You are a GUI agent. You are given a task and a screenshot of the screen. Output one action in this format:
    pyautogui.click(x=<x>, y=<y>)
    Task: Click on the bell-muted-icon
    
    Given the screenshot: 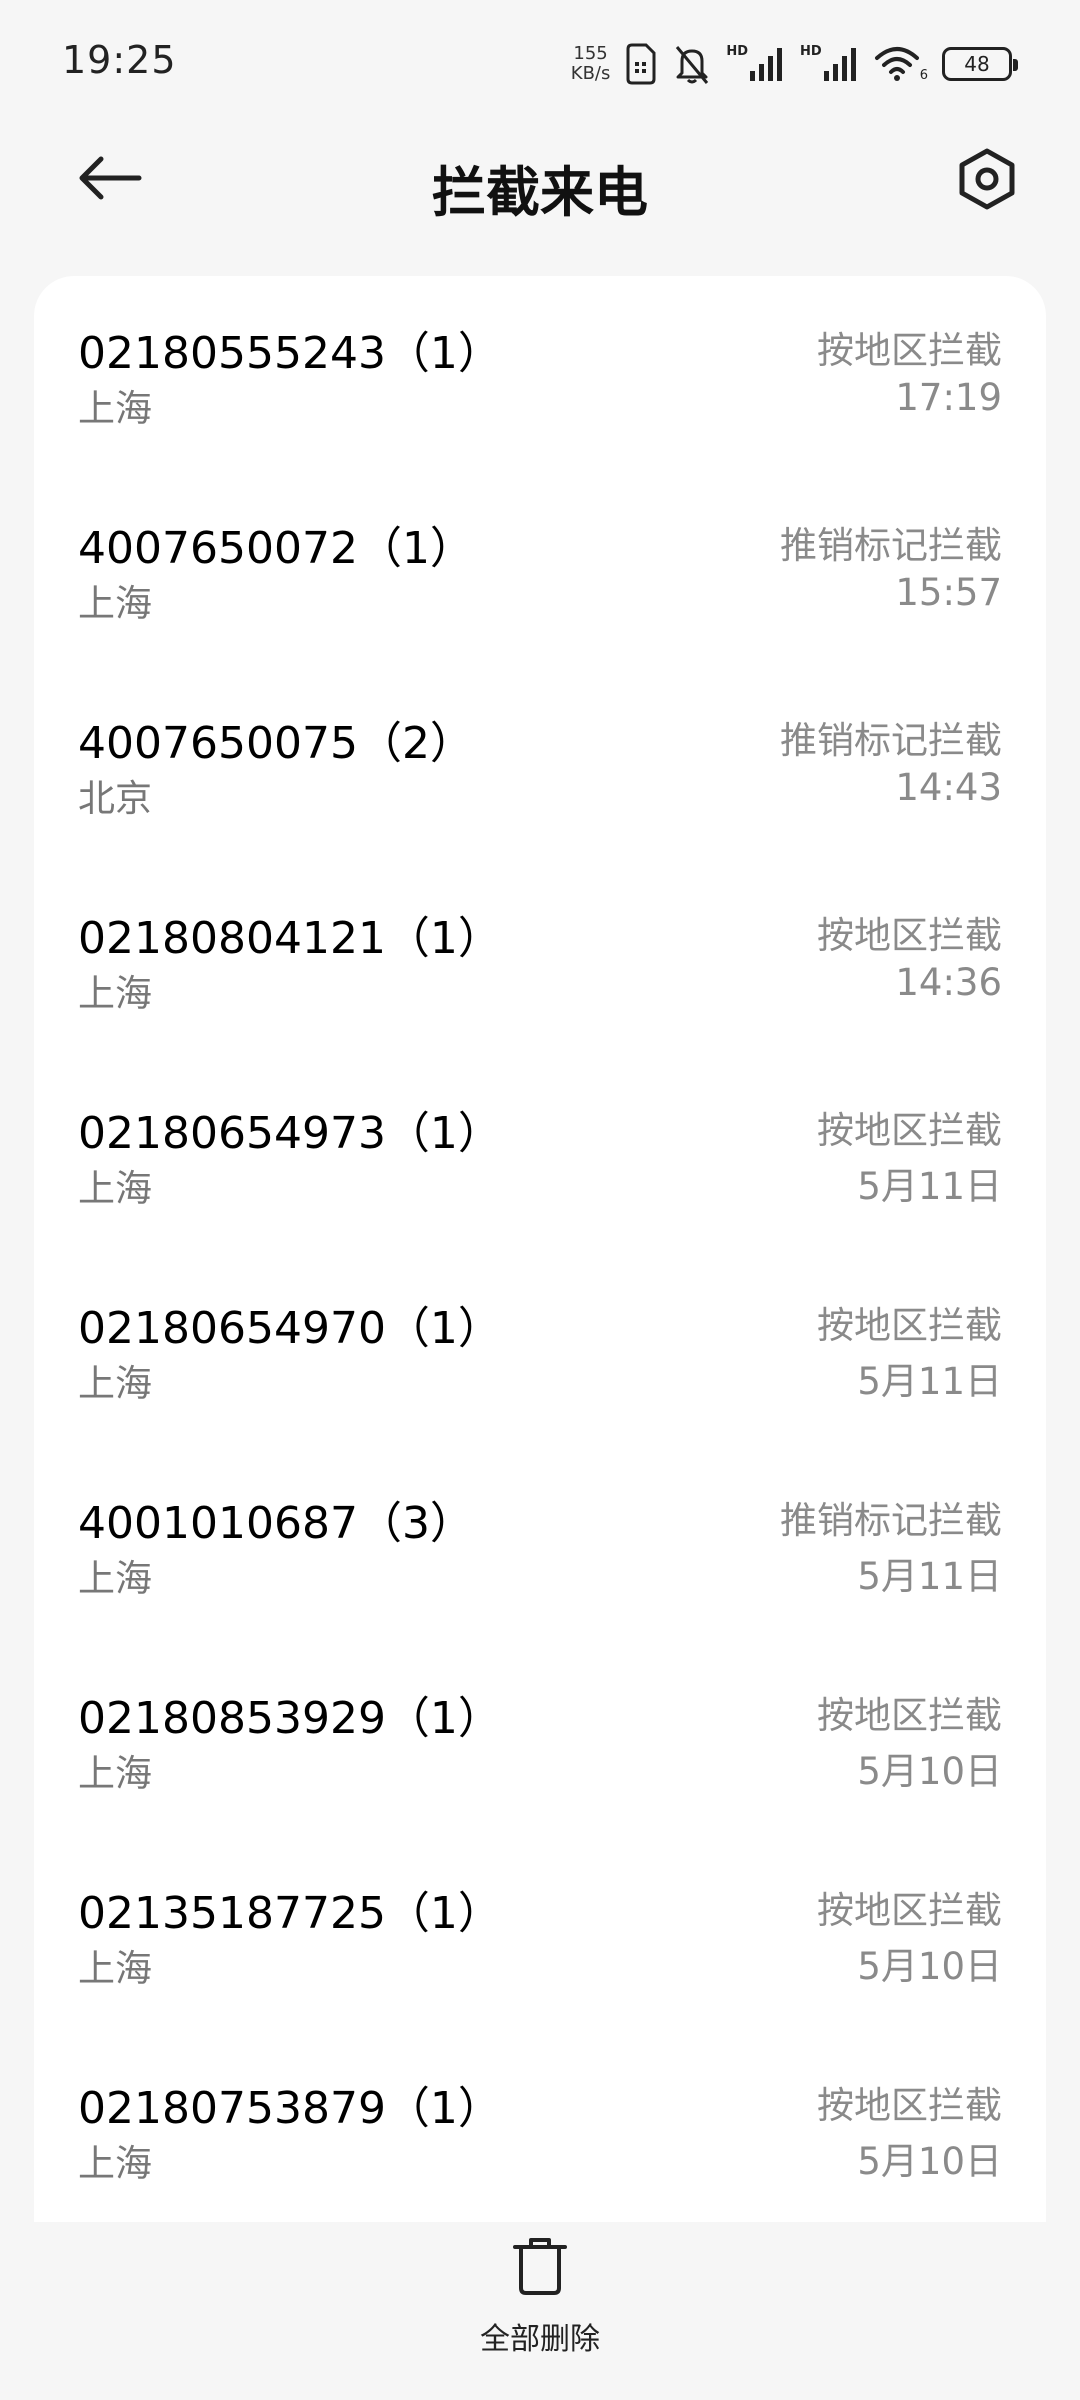 What is the action you would take?
    pyautogui.click(x=692, y=64)
    